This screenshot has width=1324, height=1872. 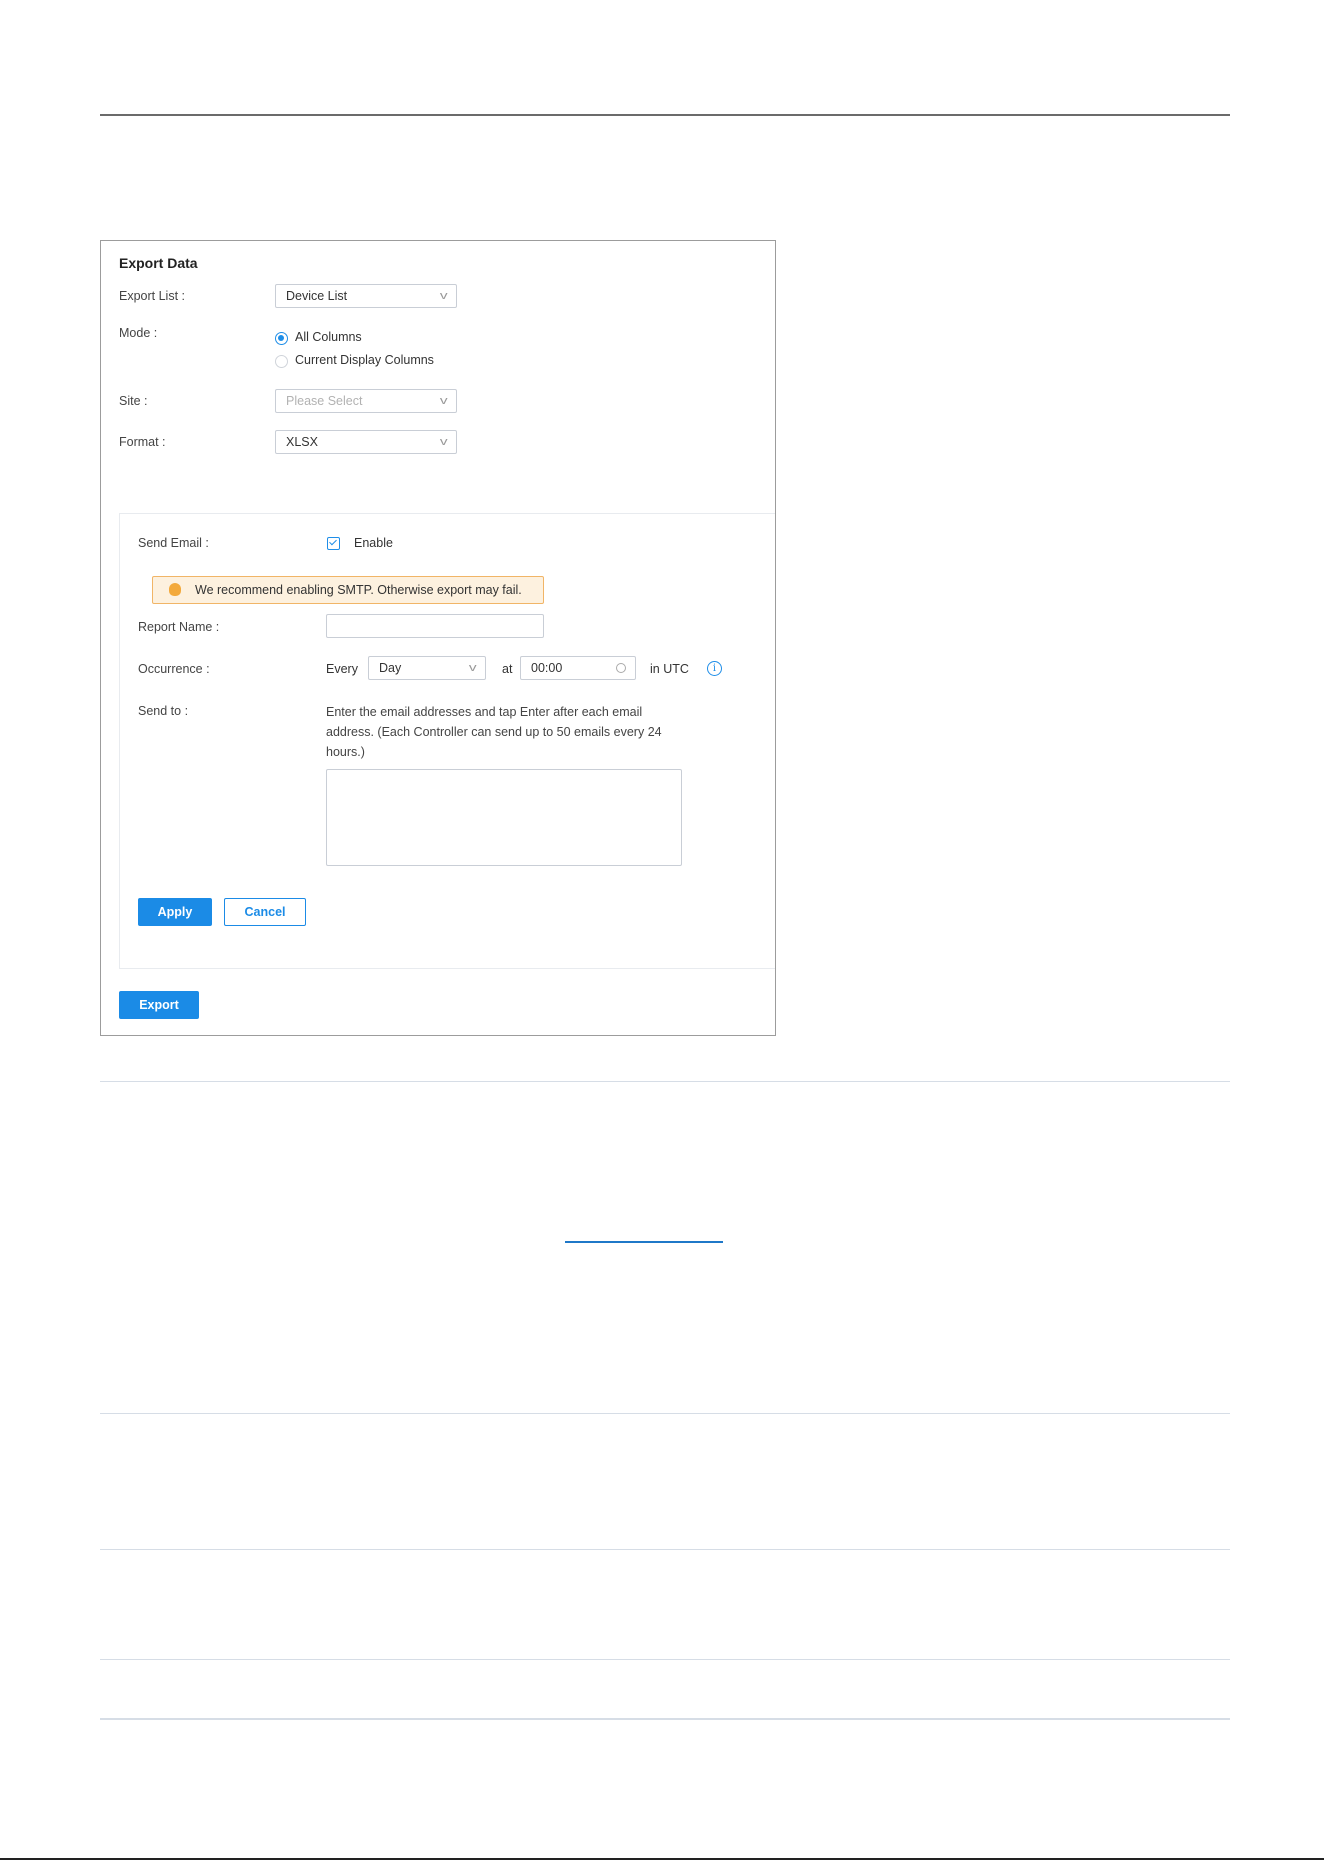 What do you see at coordinates (665, 115) in the screenshot?
I see `page-header-rule` at bounding box center [665, 115].